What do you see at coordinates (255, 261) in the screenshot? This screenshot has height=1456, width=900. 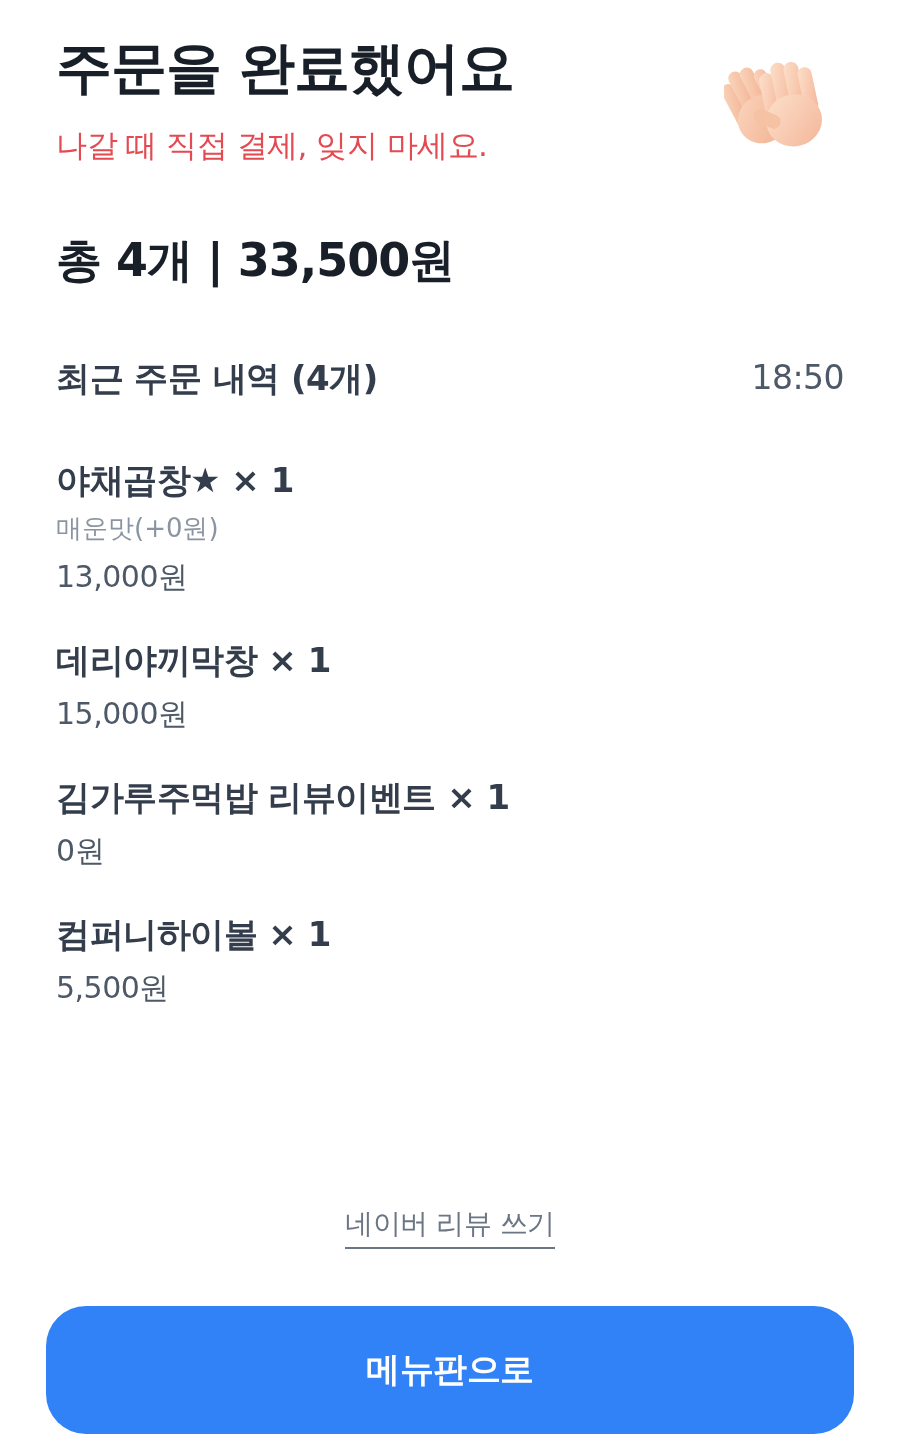 I see `order-total: 총 4개 | 33,500원` at bounding box center [255, 261].